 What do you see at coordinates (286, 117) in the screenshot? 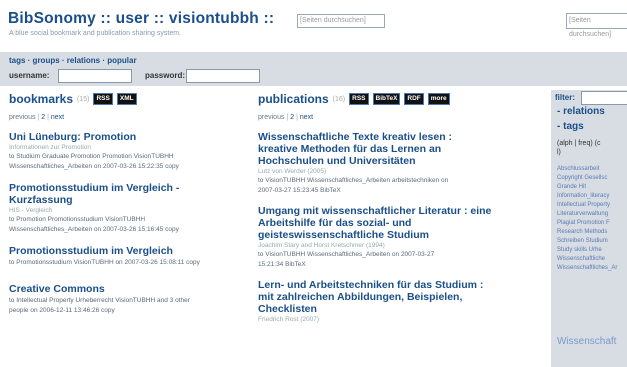
I see `publications-pager: previous | 2 | next` at bounding box center [286, 117].